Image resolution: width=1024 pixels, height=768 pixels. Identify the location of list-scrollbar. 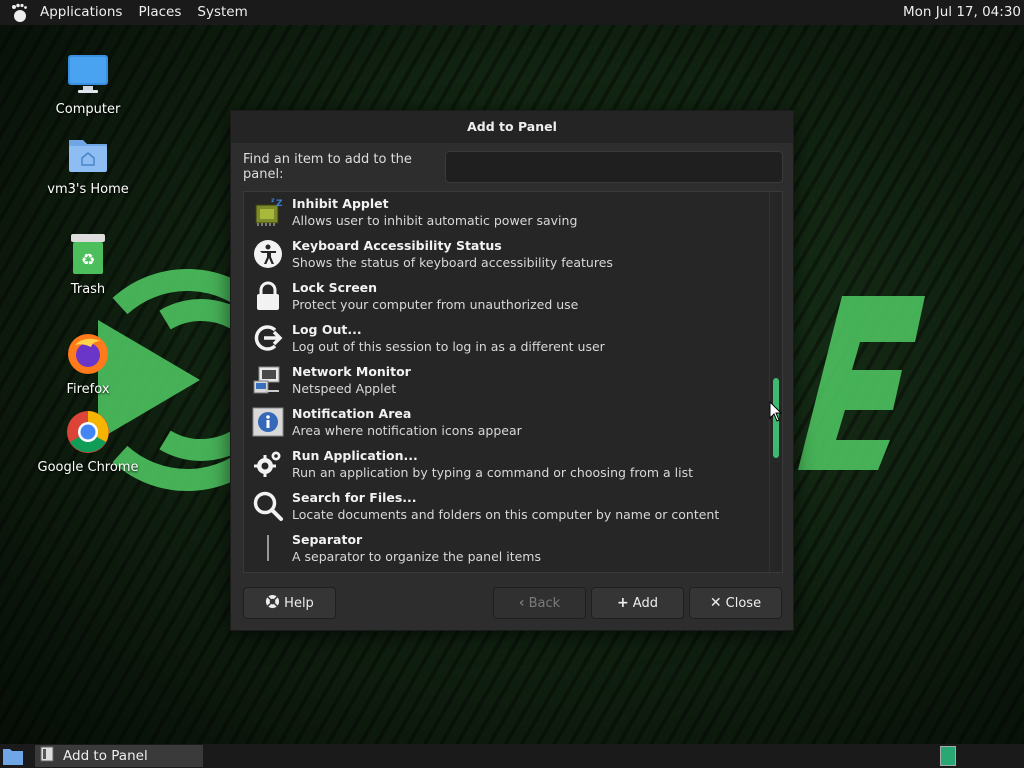
(775, 382).